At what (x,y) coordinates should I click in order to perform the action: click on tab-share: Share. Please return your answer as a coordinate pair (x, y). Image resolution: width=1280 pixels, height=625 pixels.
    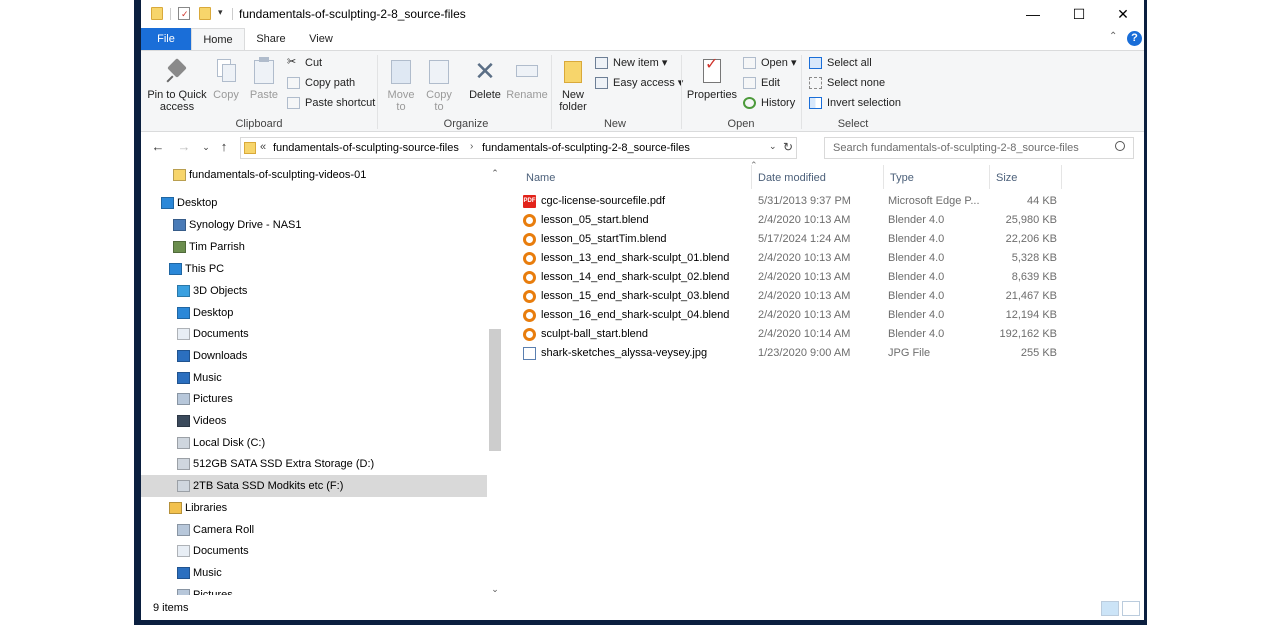
    Looking at the image, I should click on (271, 39).